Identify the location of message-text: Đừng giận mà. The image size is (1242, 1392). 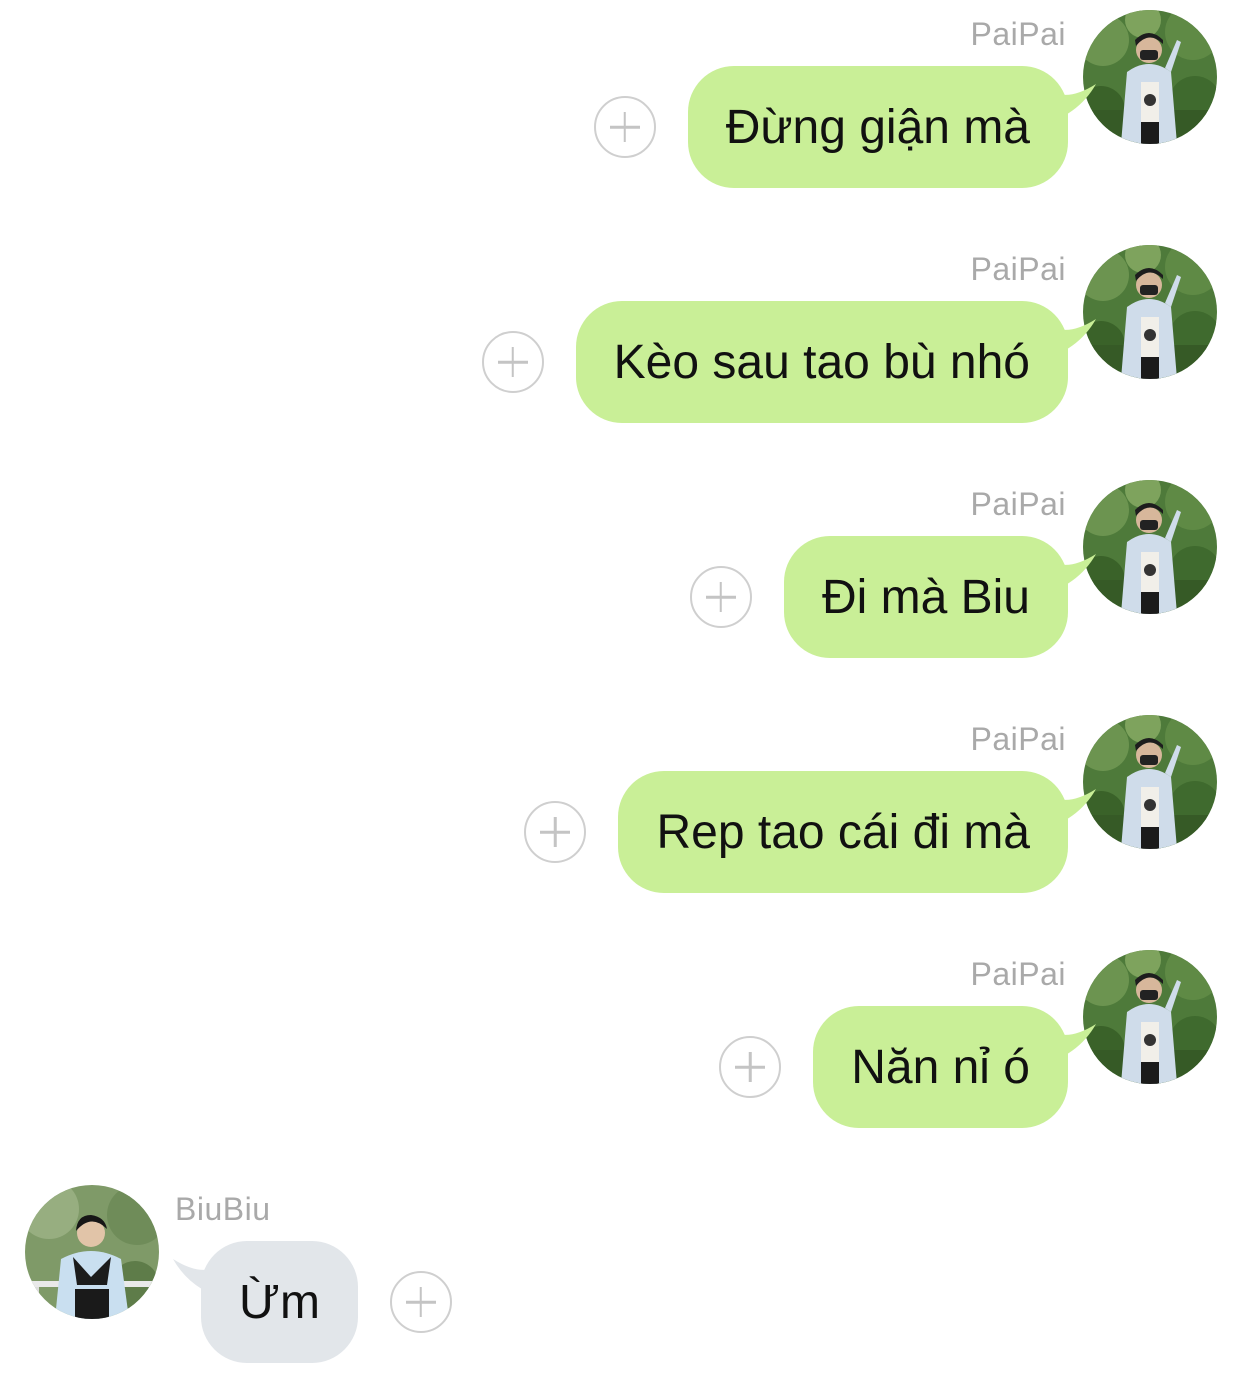
(877, 127).